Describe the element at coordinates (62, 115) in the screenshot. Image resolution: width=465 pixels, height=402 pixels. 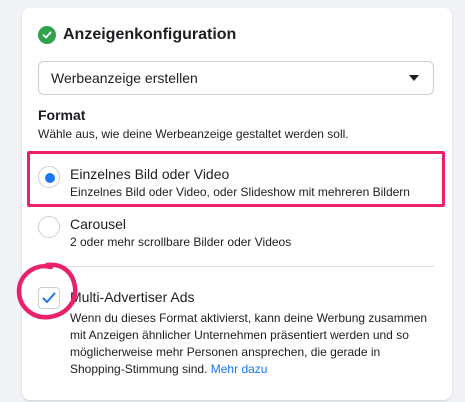
I see `format-label: Format` at that location.